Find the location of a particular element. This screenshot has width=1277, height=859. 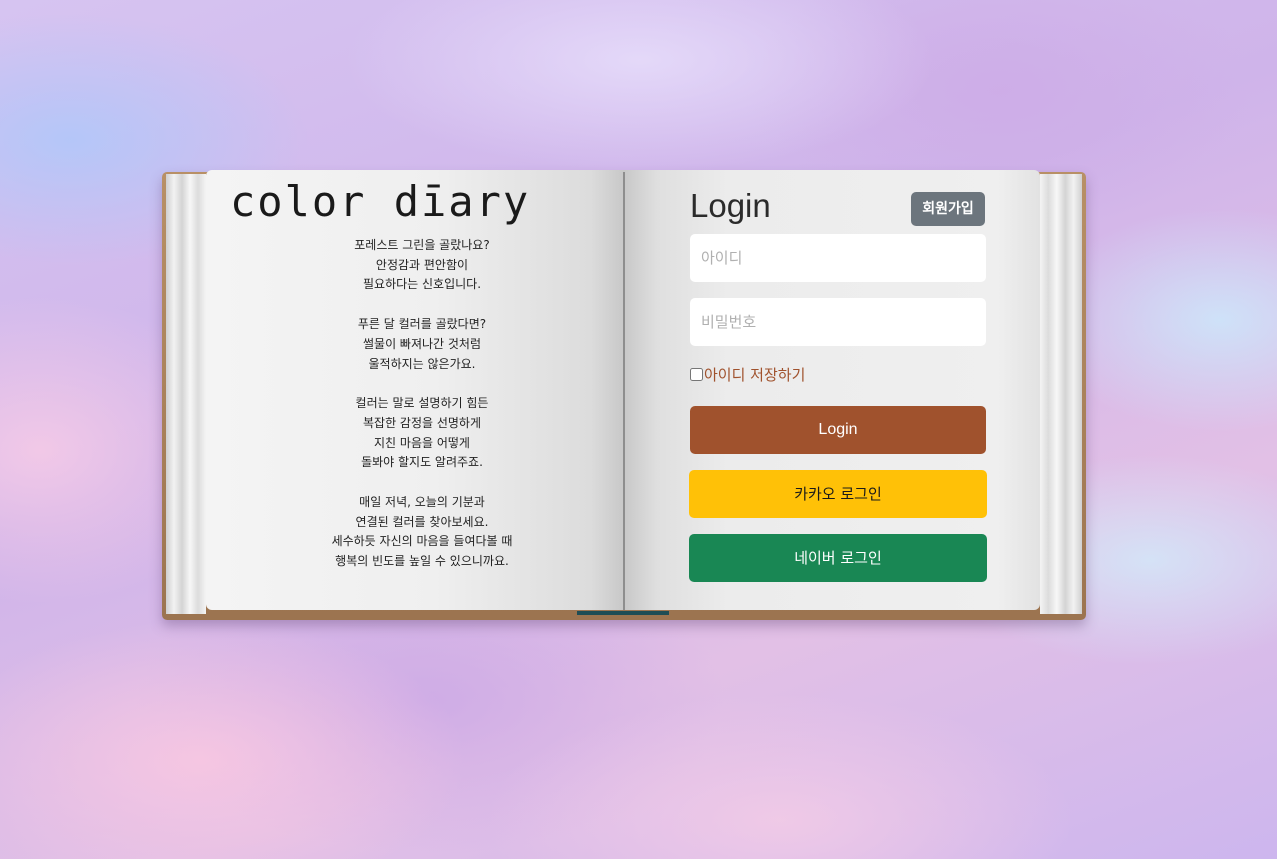

kakao-login-button: 카카오 로그인 is located at coordinates (838, 494).